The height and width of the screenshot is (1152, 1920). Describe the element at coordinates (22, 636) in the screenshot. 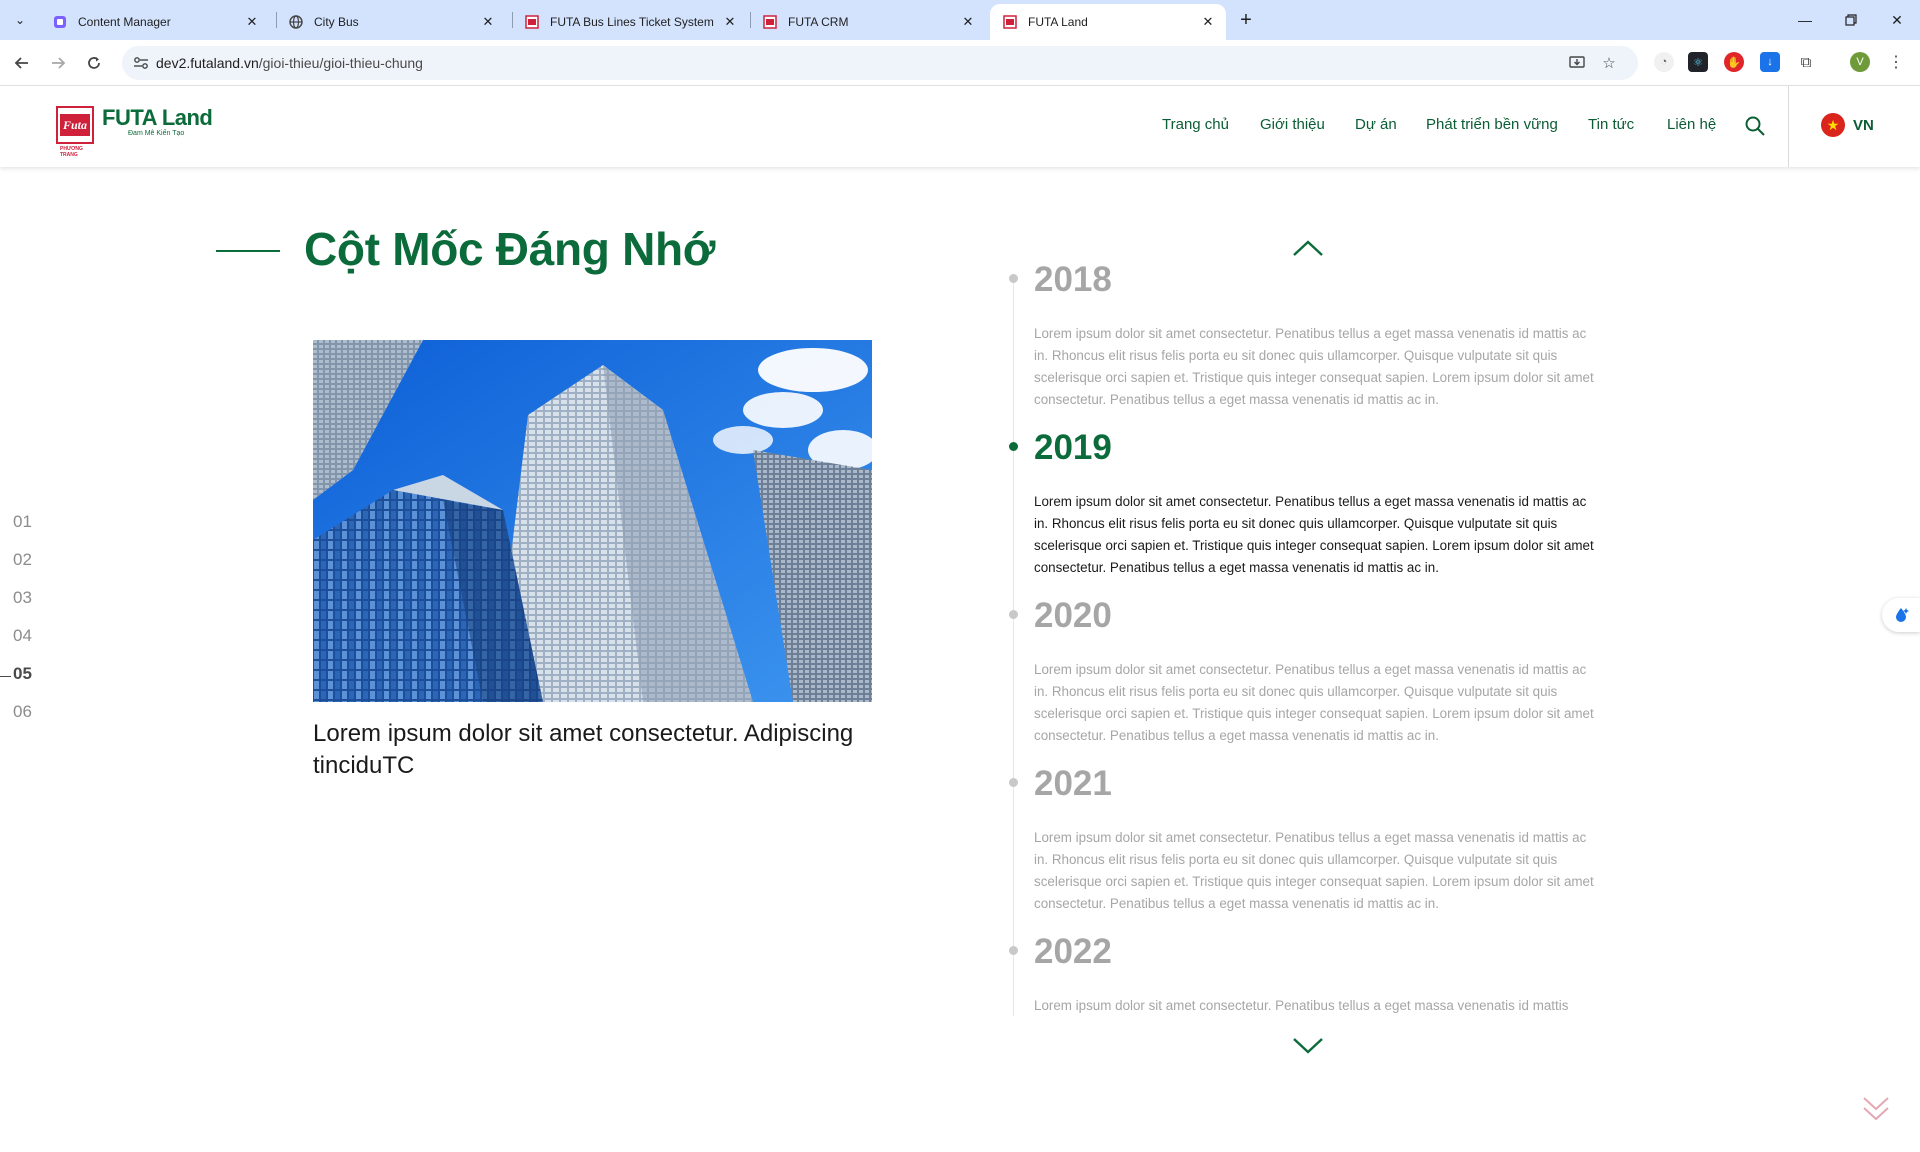

I see `pager-item: 04` at that location.